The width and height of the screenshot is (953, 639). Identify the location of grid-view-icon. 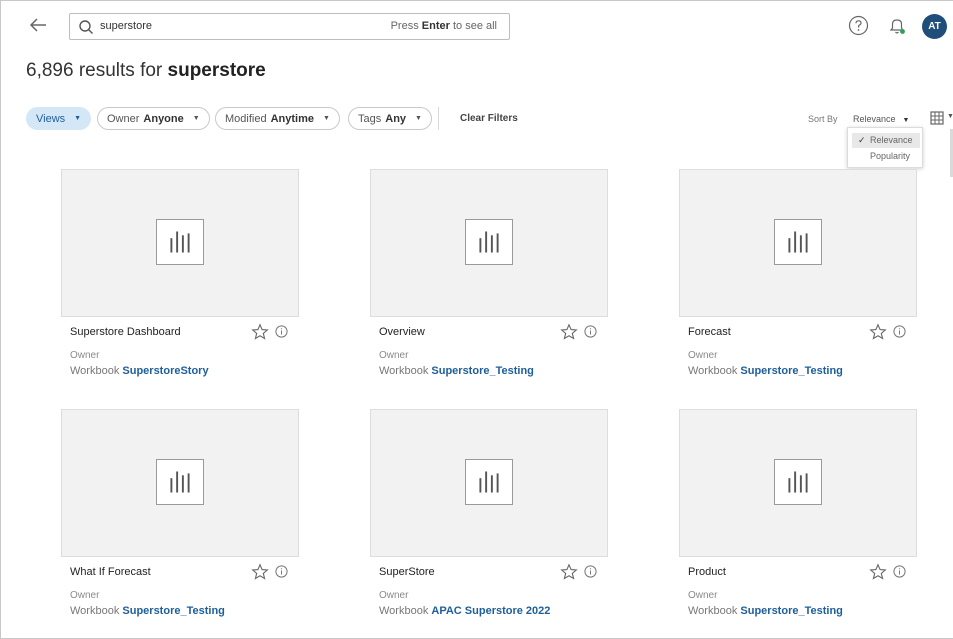
(937, 118).